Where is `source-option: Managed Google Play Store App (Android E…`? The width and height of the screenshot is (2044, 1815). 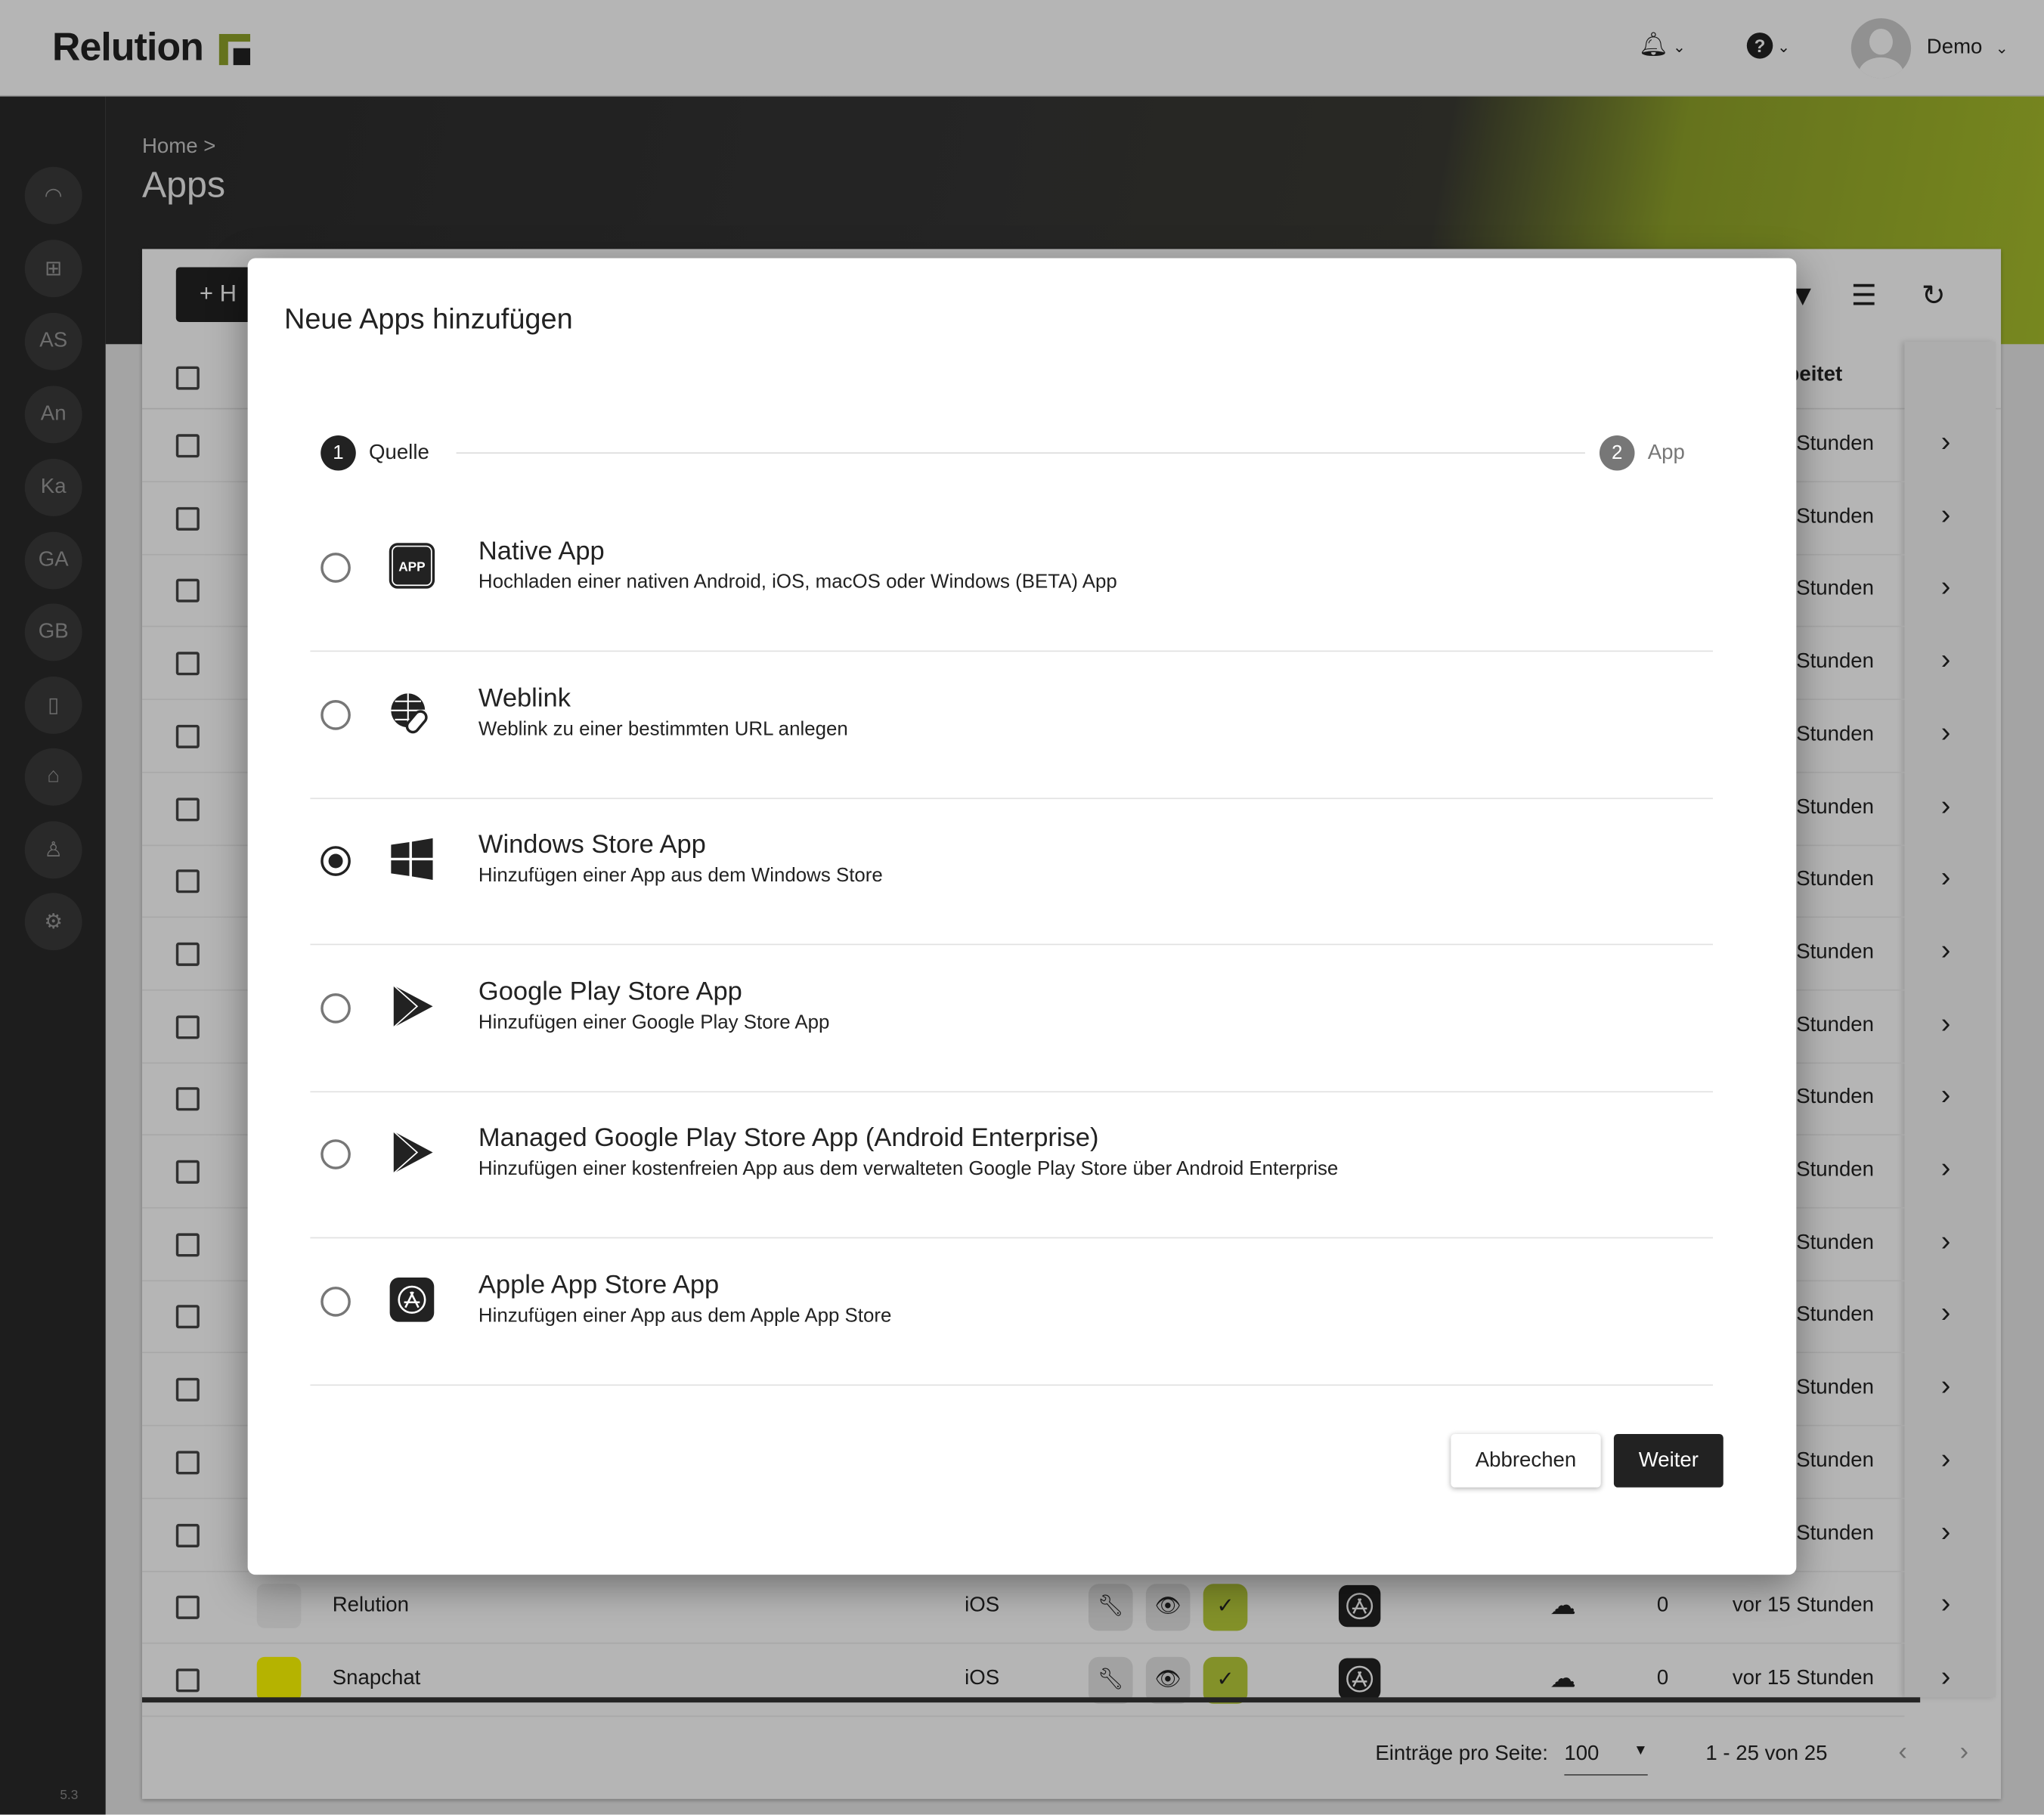 source-option: Managed Google Play Store App (Android E… is located at coordinates (1011, 1166).